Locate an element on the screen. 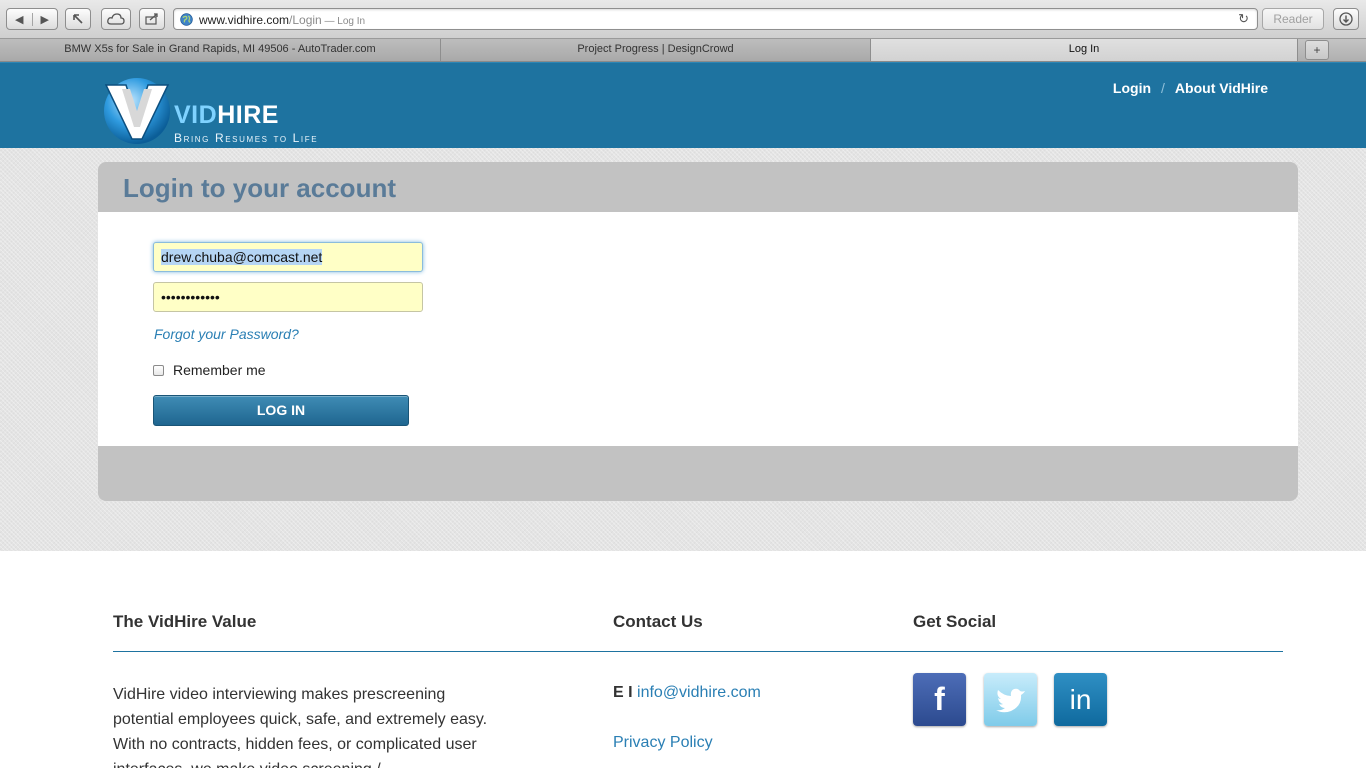 This screenshot has height=768, width=1366. contact-email: E I info@vidhire.com is located at coordinates (687, 693).